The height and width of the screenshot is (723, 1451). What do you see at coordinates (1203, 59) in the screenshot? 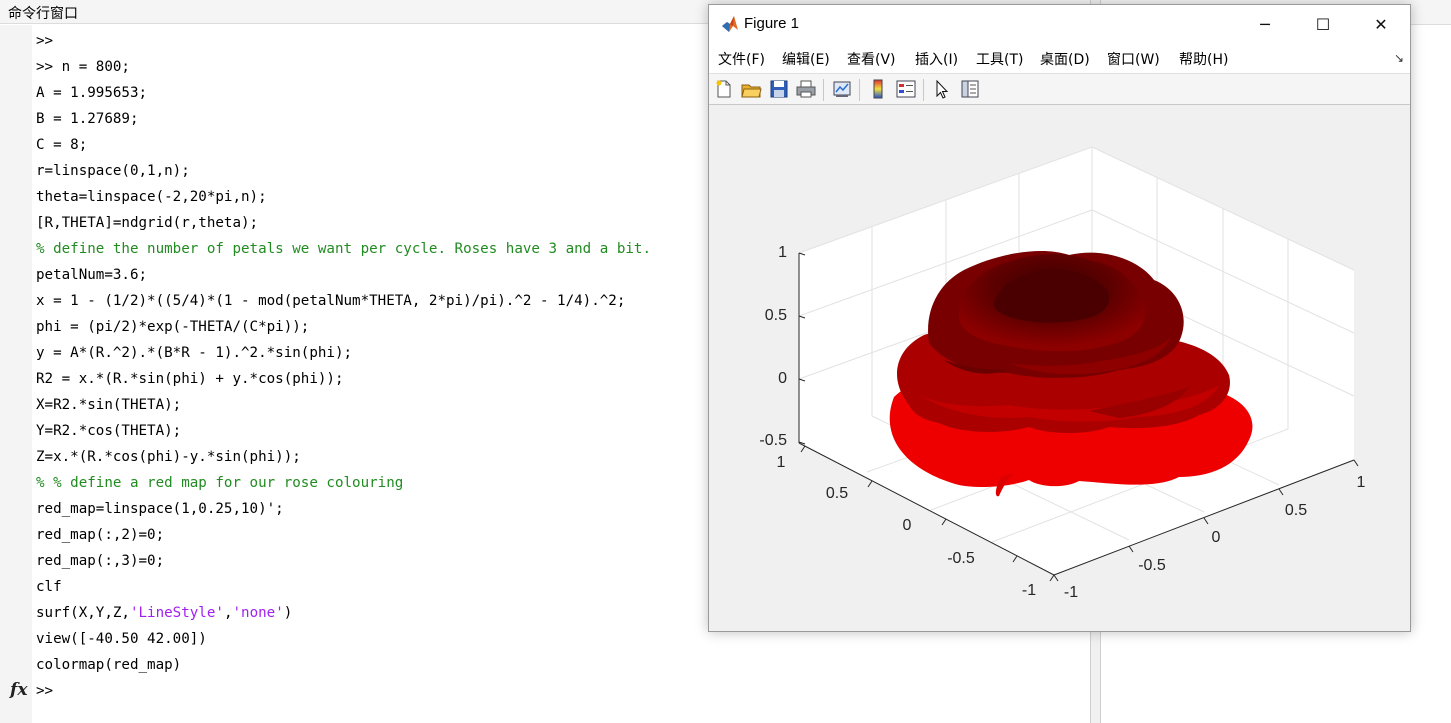
I see `menu-help: 帮助(H)` at bounding box center [1203, 59].